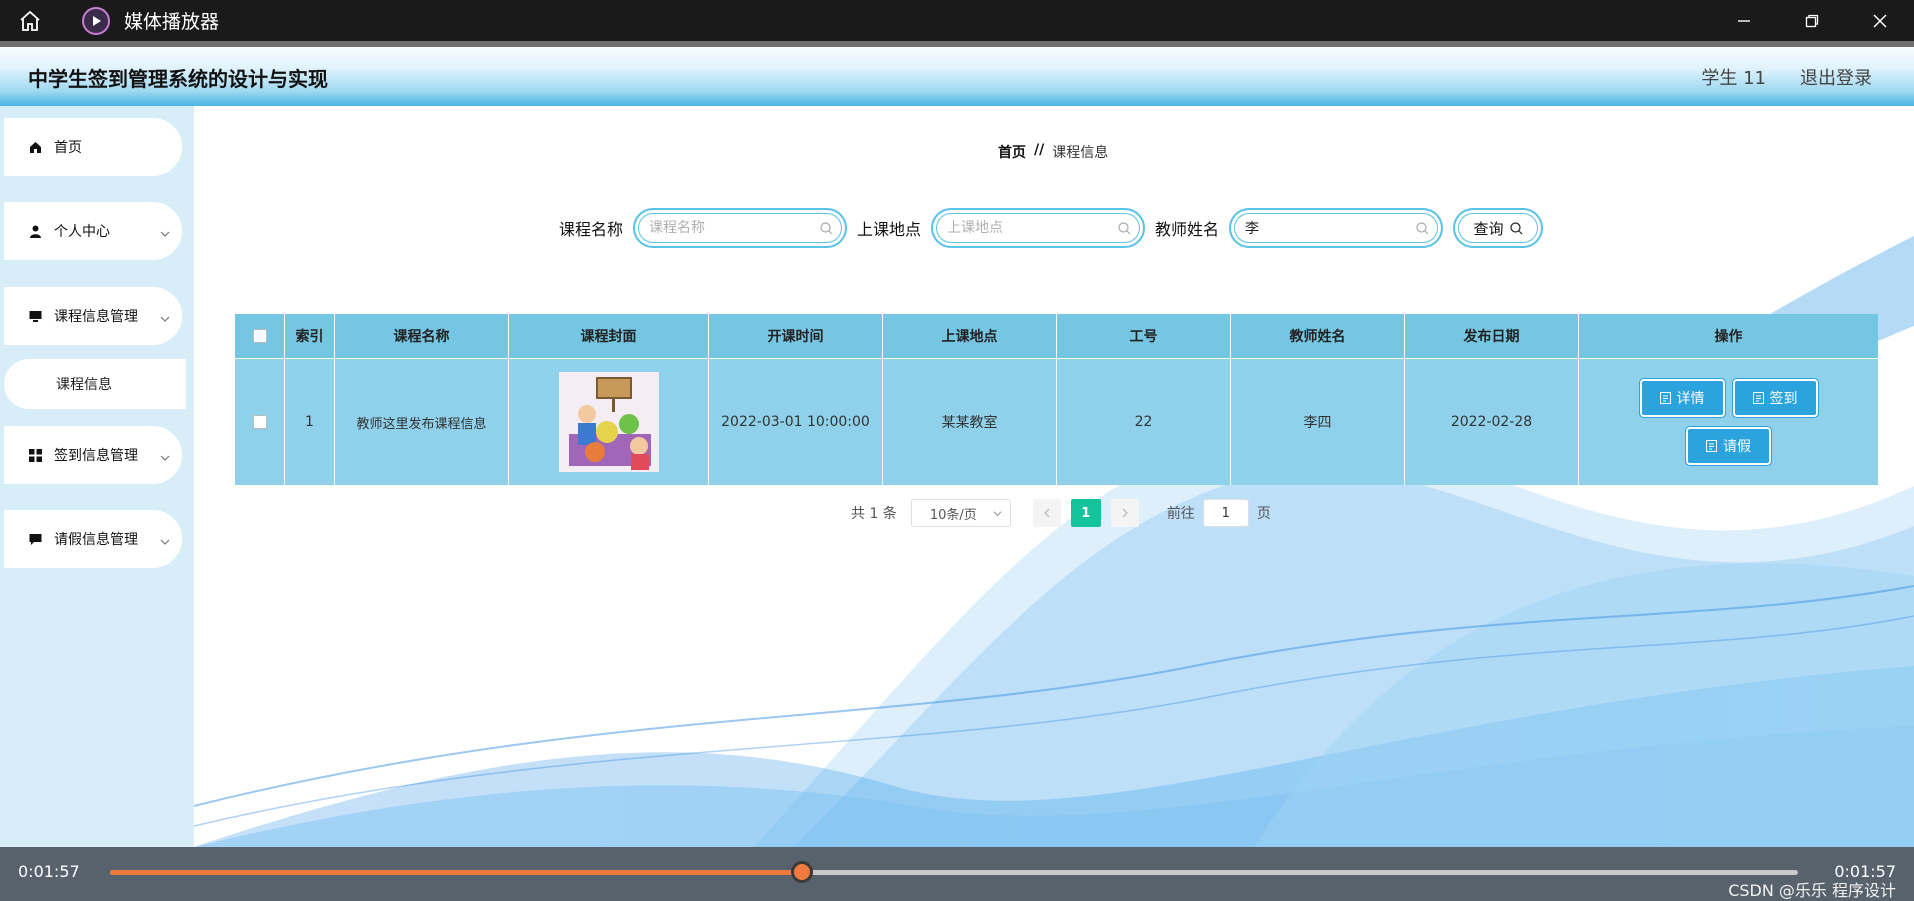  What do you see at coordinates (35, 316) in the screenshot?
I see `monitor-icon` at bounding box center [35, 316].